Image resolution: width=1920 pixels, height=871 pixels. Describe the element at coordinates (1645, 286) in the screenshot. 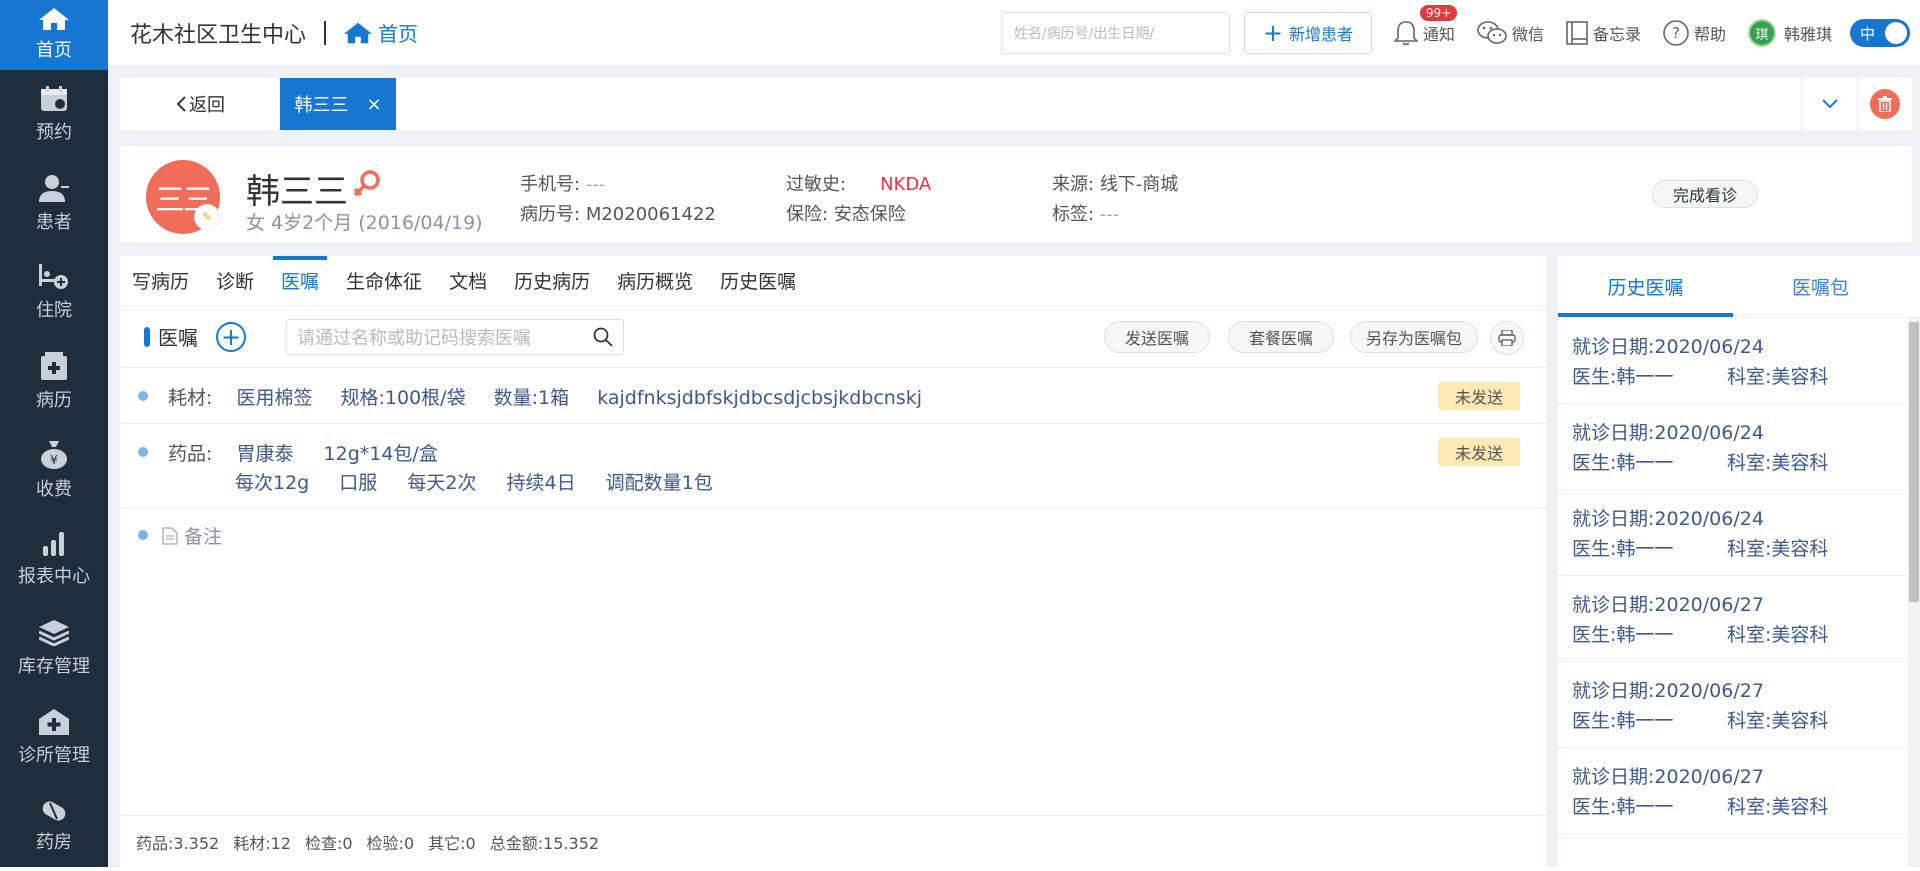

I see `tab-history-orders-side: 历史医嘱` at that location.